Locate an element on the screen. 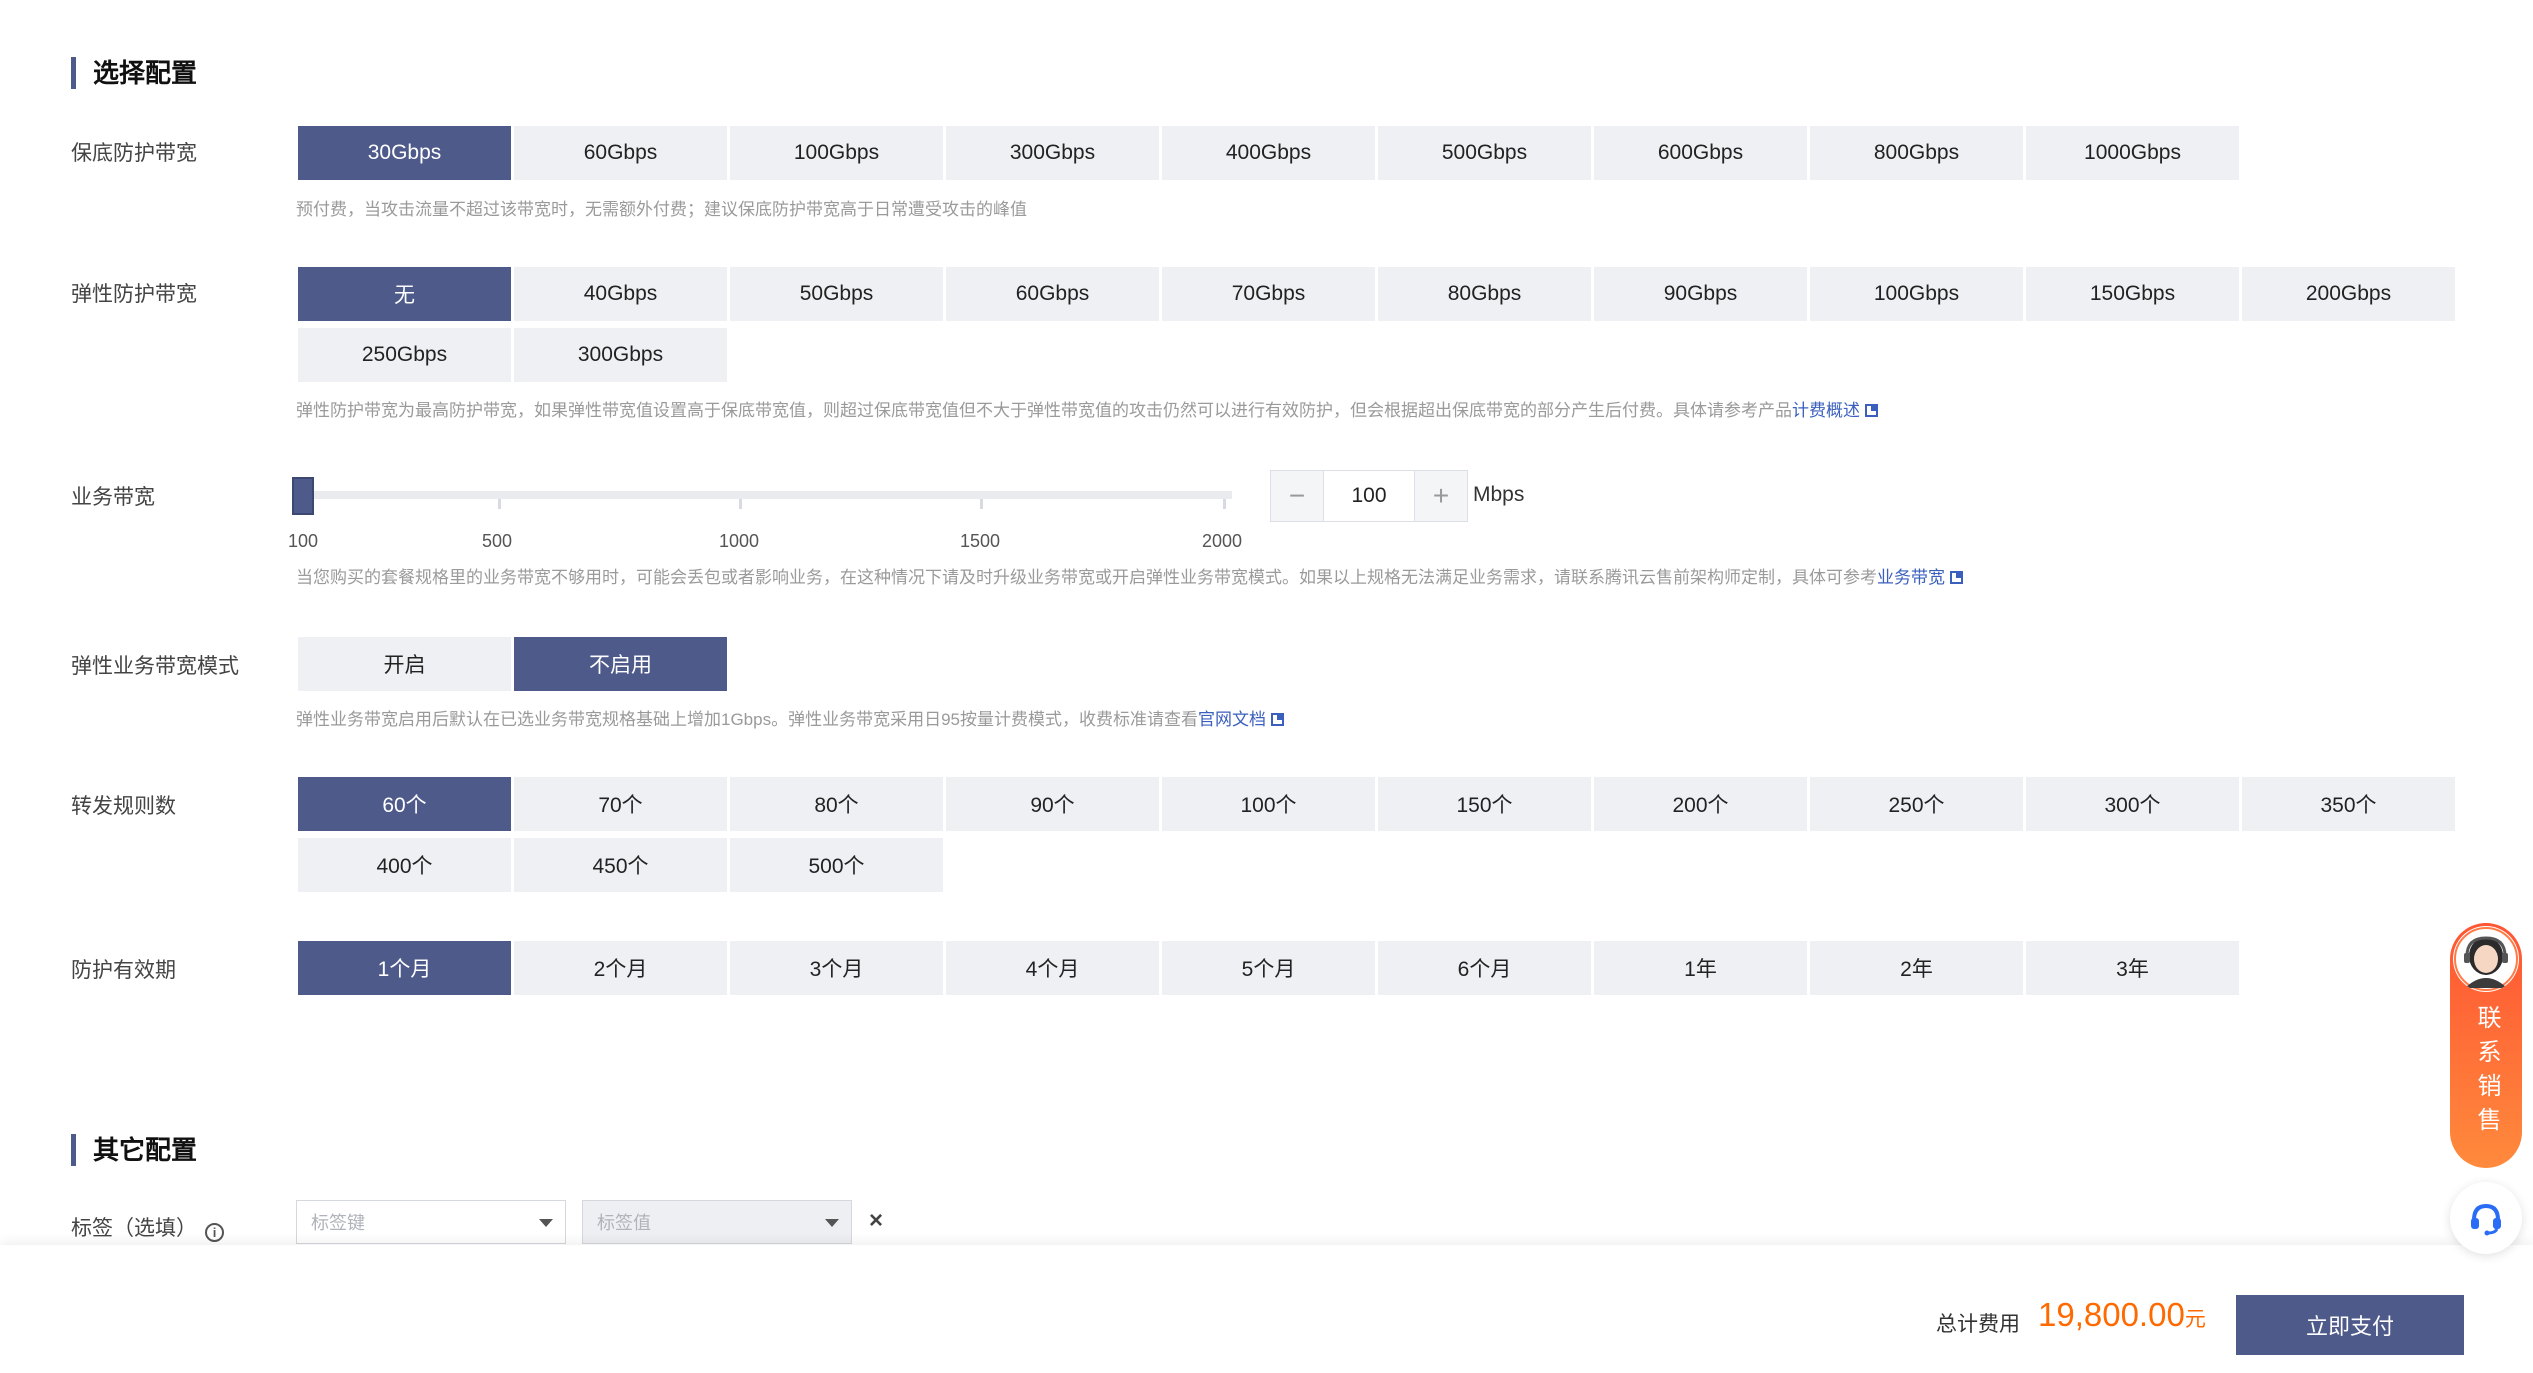 This screenshot has height=1373, width=2533. section-title-select-config: 选择配置 is located at coordinates (134, 73).